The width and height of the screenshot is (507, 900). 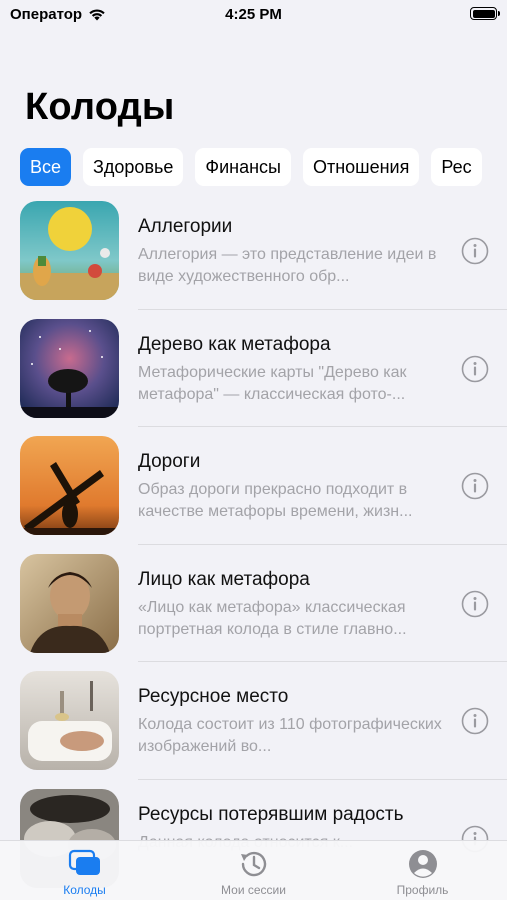 What do you see at coordinates (361, 167) in the screenshot?
I see `filter-chip-relationships: Отношения` at bounding box center [361, 167].